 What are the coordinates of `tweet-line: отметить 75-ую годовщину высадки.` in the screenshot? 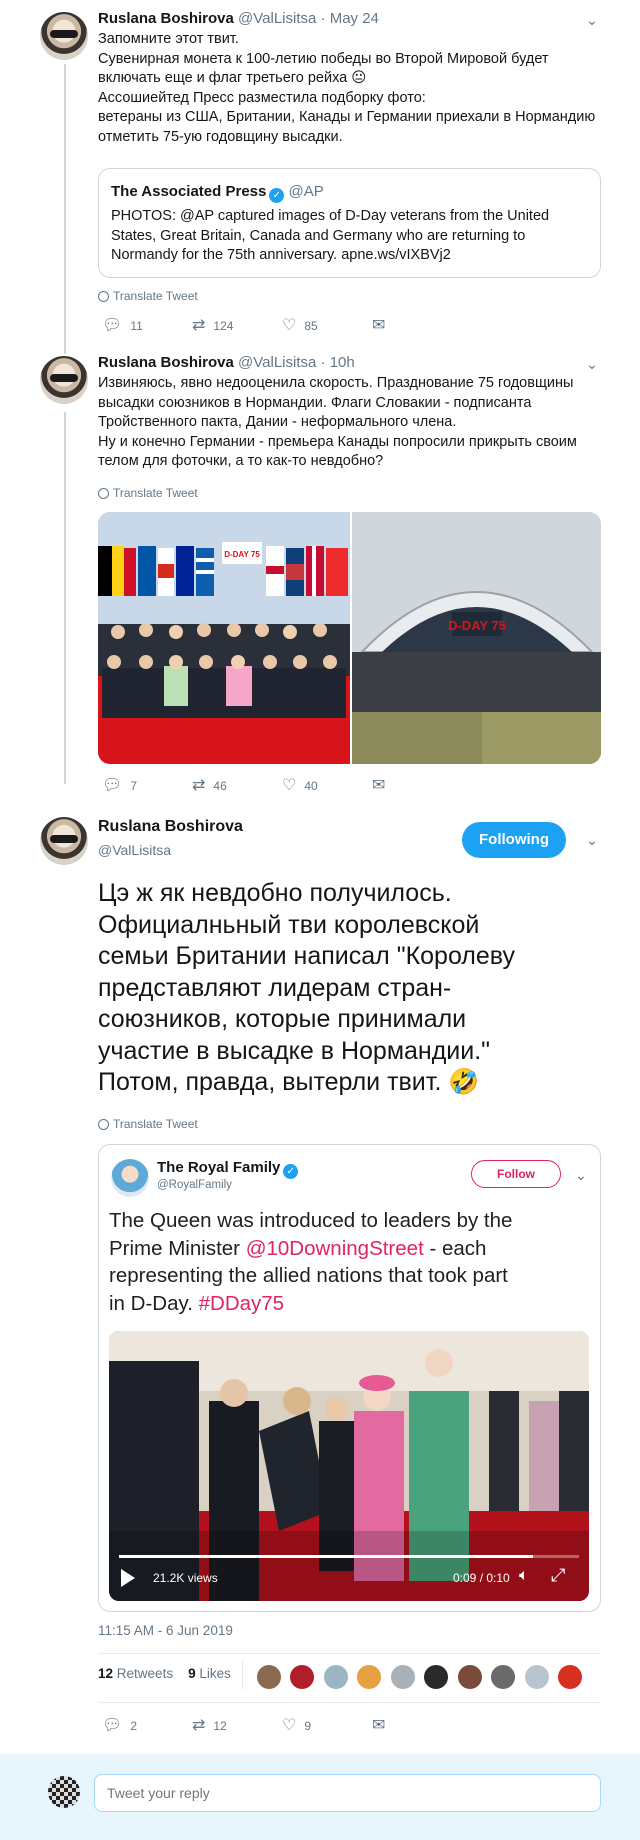 It's located at (220, 136).